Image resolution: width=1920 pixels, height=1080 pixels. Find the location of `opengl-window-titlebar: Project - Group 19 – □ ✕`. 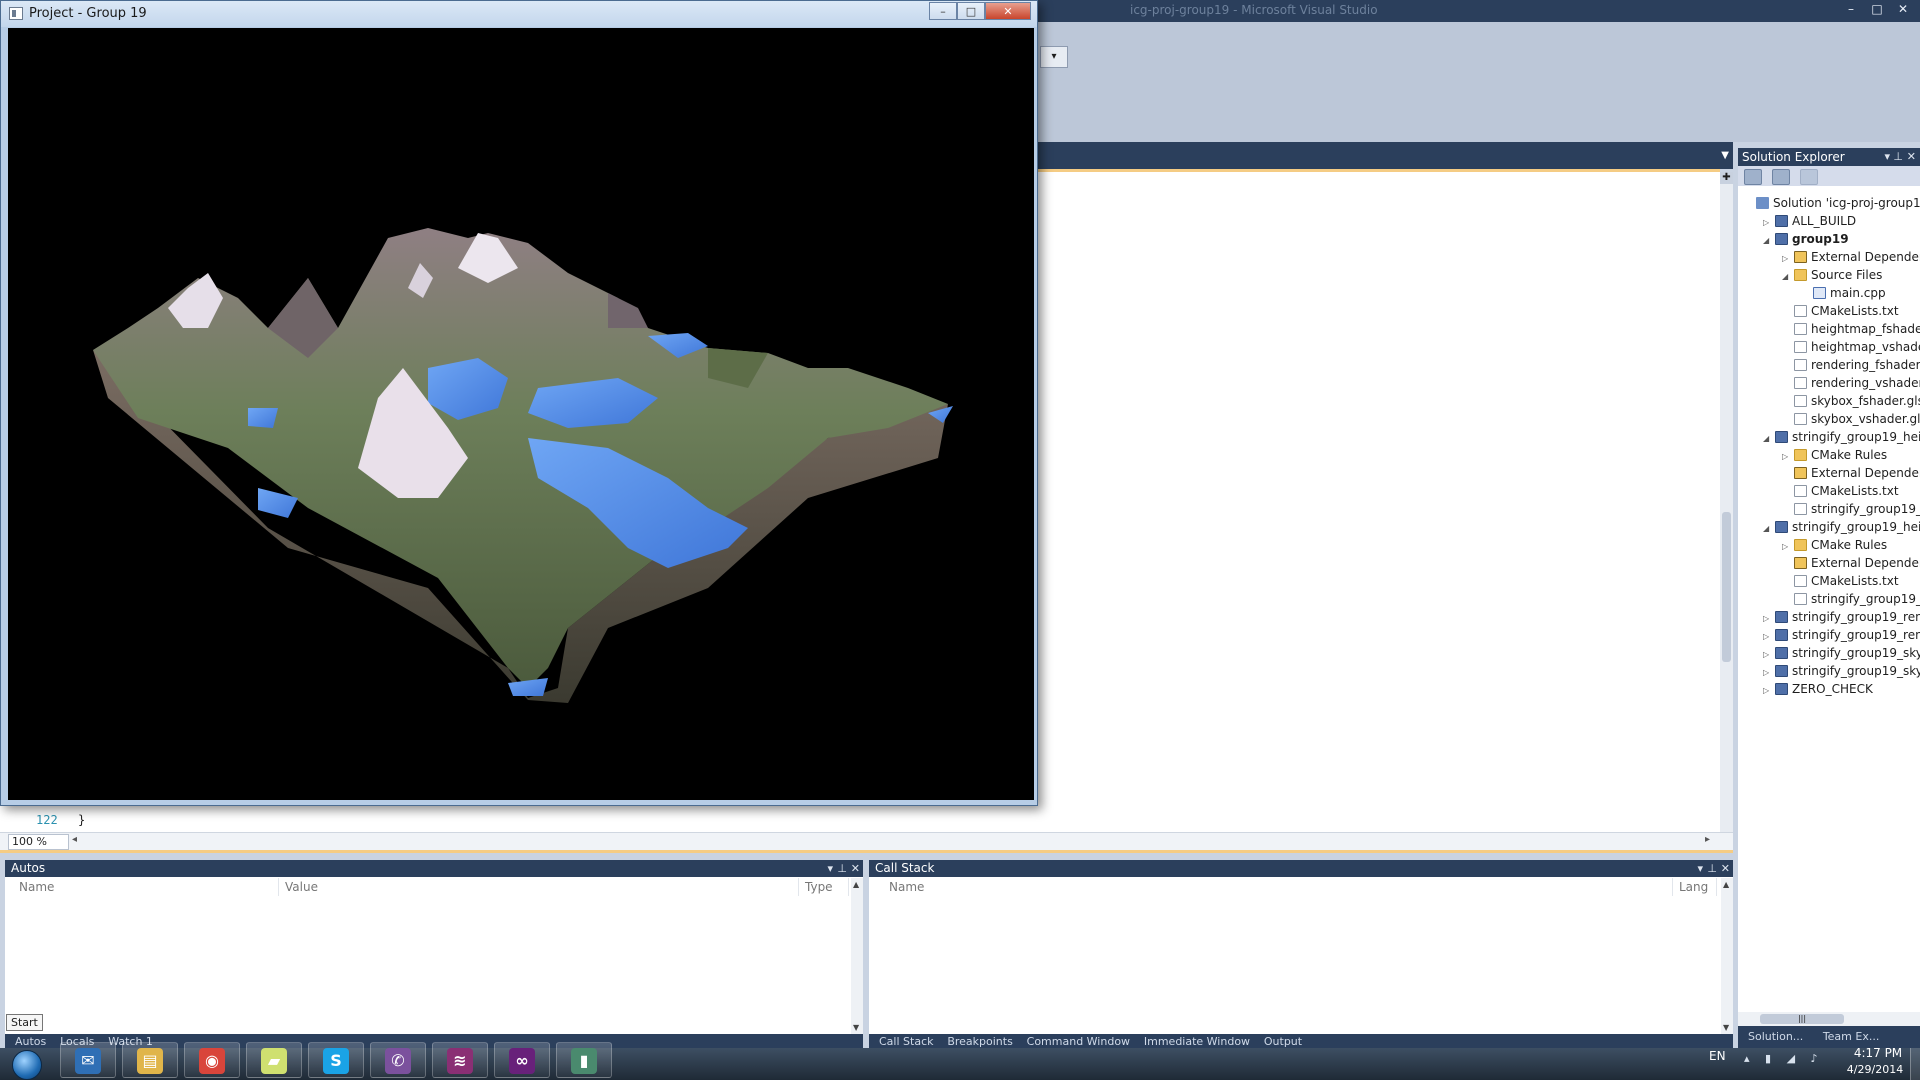

opengl-window-titlebar: Project - Group 19 – □ ✕ is located at coordinates (519, 14).